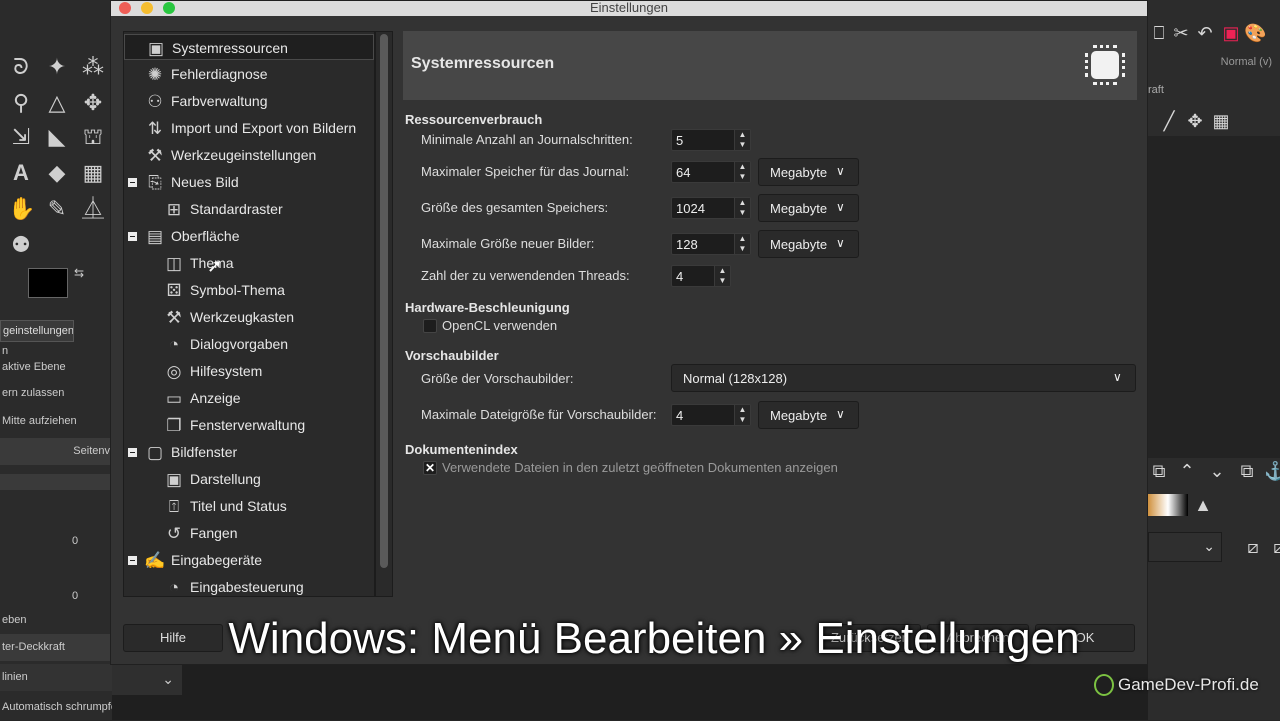 The image size is (1280, 721). What do you see at coordinates (21, 209) in the screenshot?
I see `smudge-tool-icon: ✋` at bounding box center [21, 209].